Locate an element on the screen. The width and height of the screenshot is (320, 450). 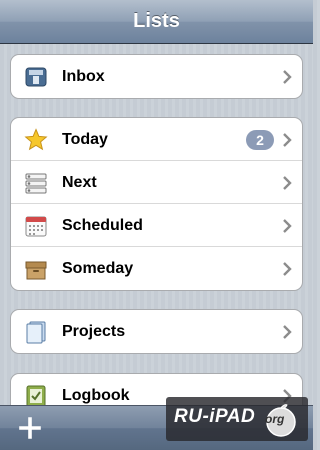
inbox-icon is located at coordinates (36, 77).